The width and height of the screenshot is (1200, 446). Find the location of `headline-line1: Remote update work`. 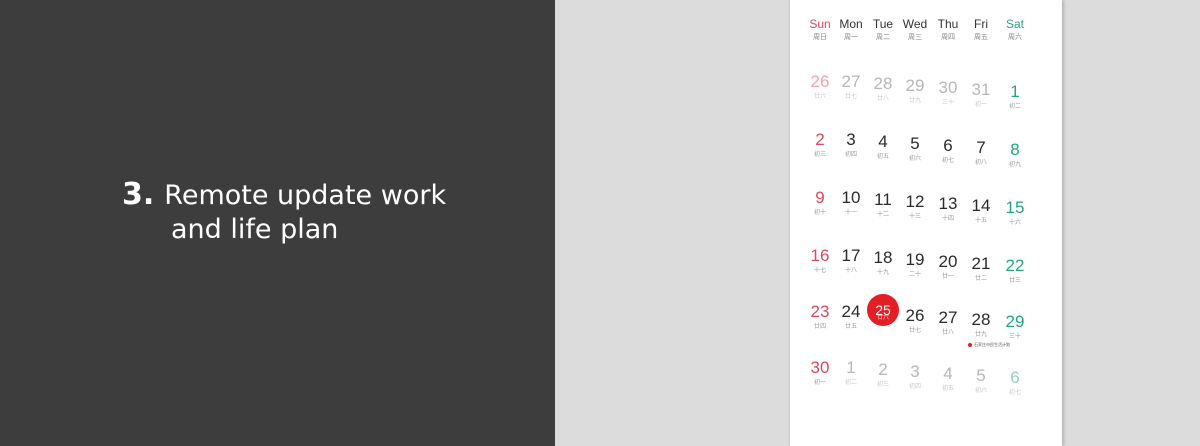

headline-line1: Remote update work is located at coordinates (305, 195).